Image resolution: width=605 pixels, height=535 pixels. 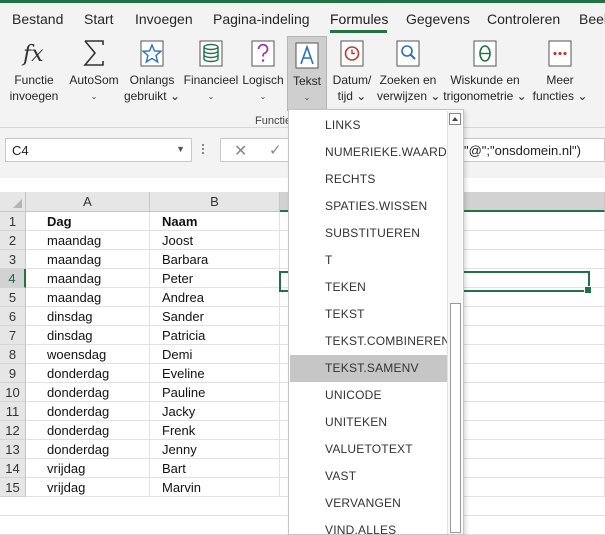 What do you see at coordinates (215, 468) in the screenshot?
I see `cell-b: Bart` at bounding box center [215, 468].